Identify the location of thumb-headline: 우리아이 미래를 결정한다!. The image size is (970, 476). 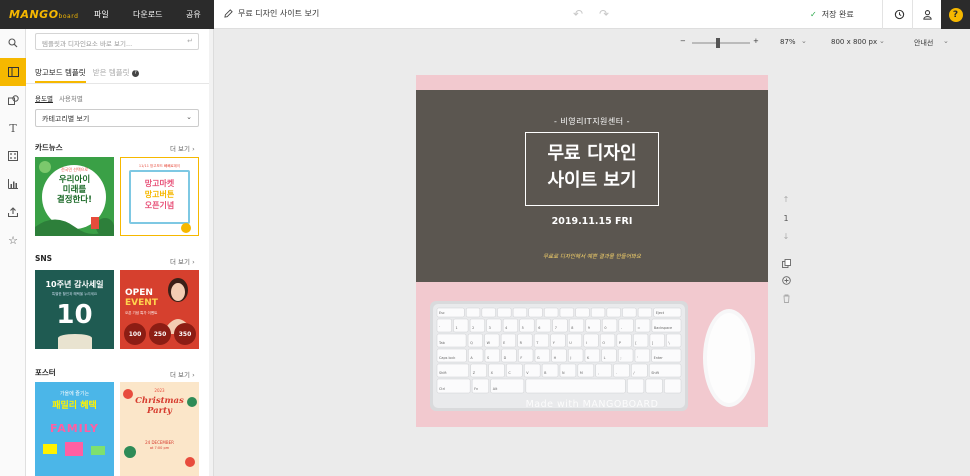
(74, 190).